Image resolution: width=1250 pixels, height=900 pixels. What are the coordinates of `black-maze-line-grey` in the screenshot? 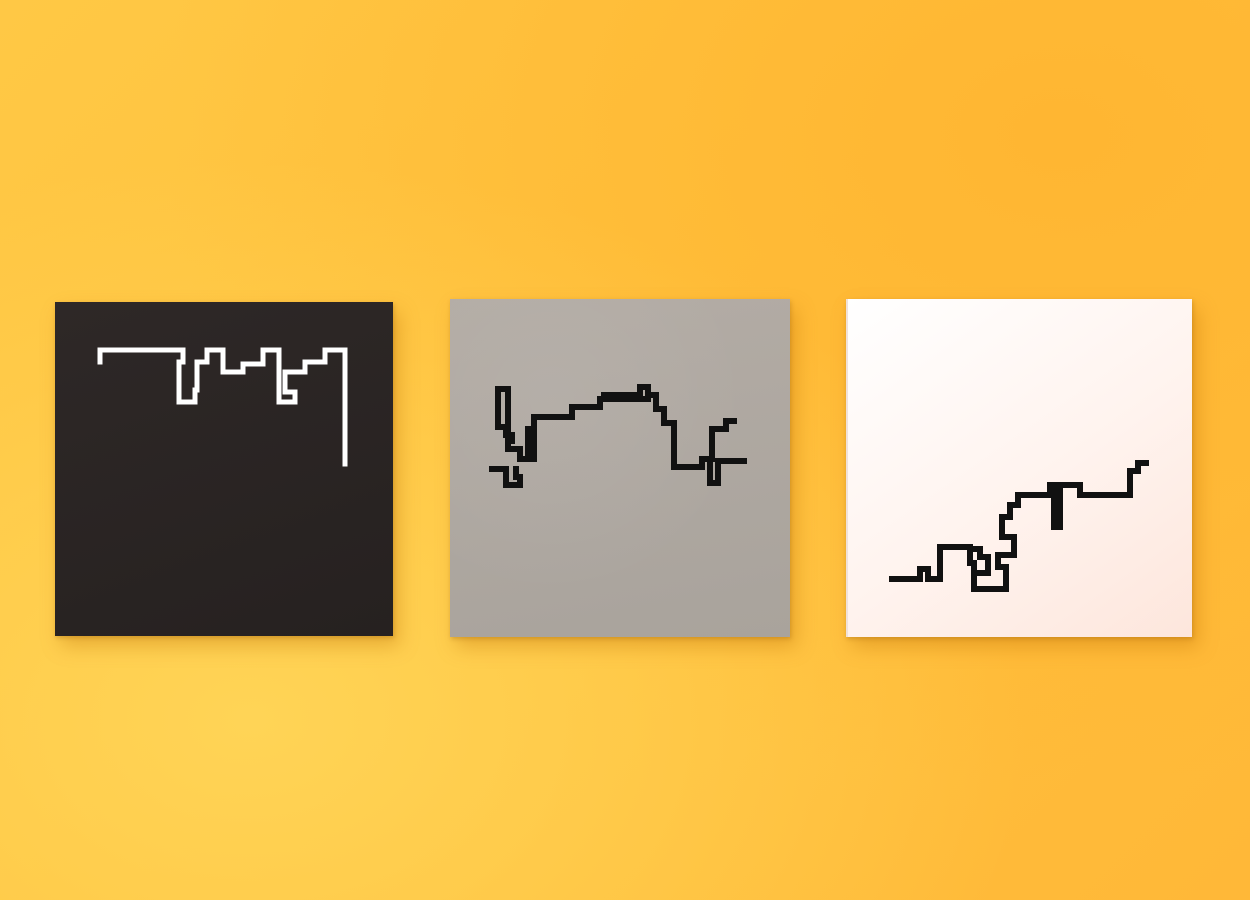 It's located at (618, 436).